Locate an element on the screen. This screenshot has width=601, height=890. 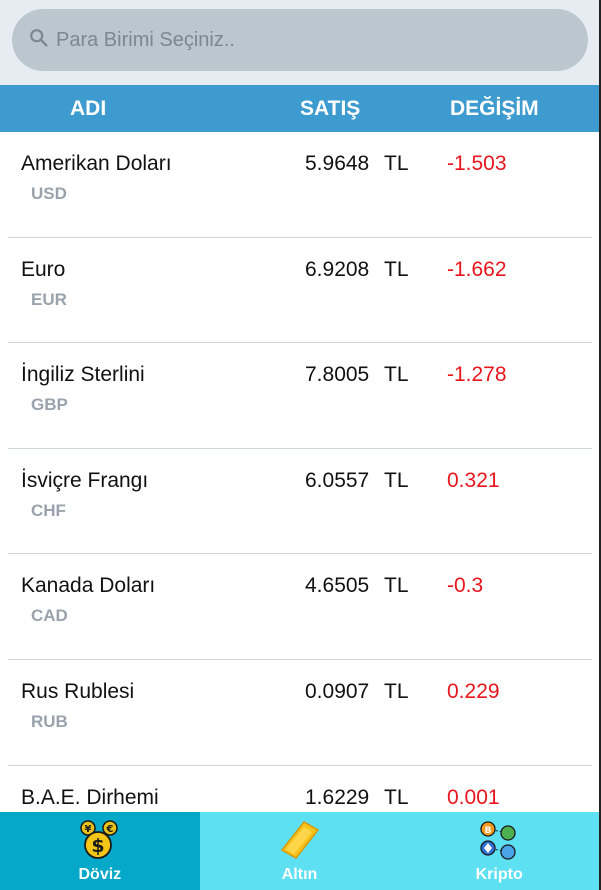
tab-label: Kripto is located at coordinates (499, 874).